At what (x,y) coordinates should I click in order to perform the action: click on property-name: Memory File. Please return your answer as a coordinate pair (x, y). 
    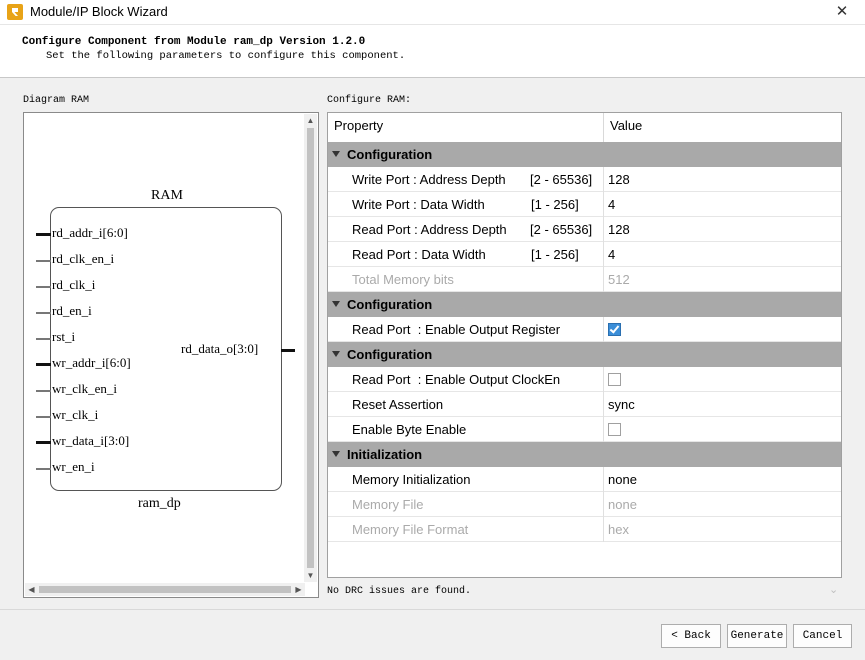
    Looking at the image, I should click on (388, 504).